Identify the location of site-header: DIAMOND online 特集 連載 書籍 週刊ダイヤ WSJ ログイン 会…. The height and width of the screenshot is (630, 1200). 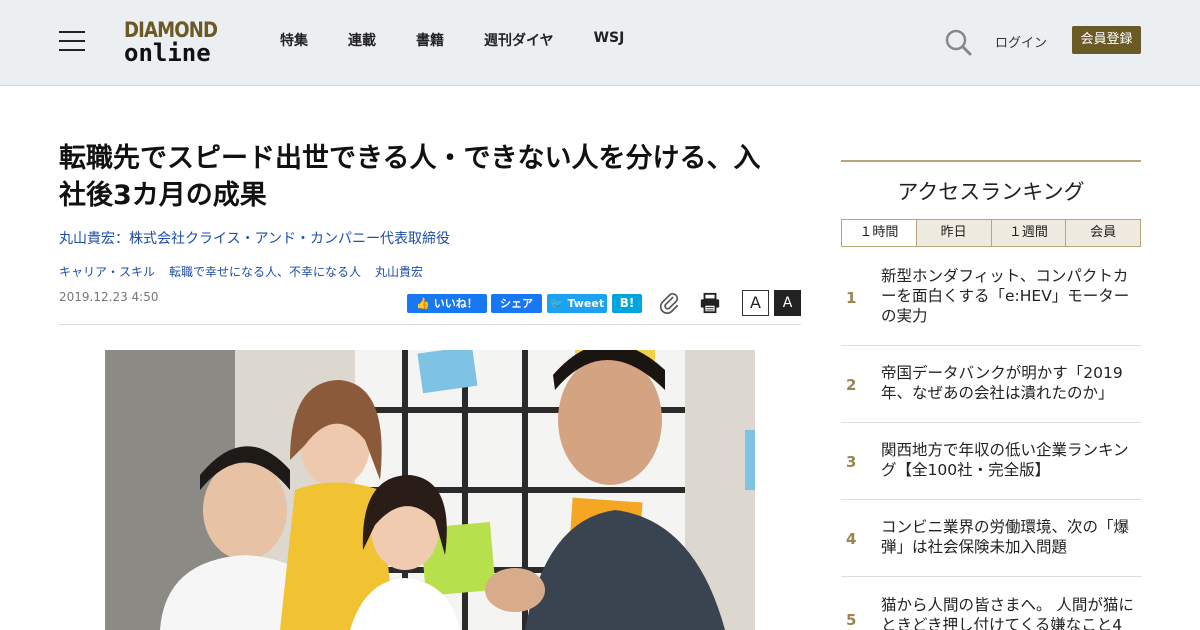
(600, 43).